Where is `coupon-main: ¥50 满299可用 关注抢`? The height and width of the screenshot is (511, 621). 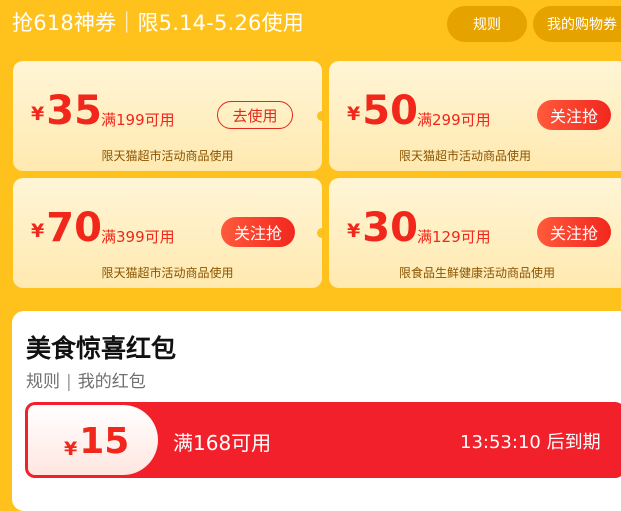 coupon-main: ¥50 满299可用 关注抢 is located at coordinates (475, 102).